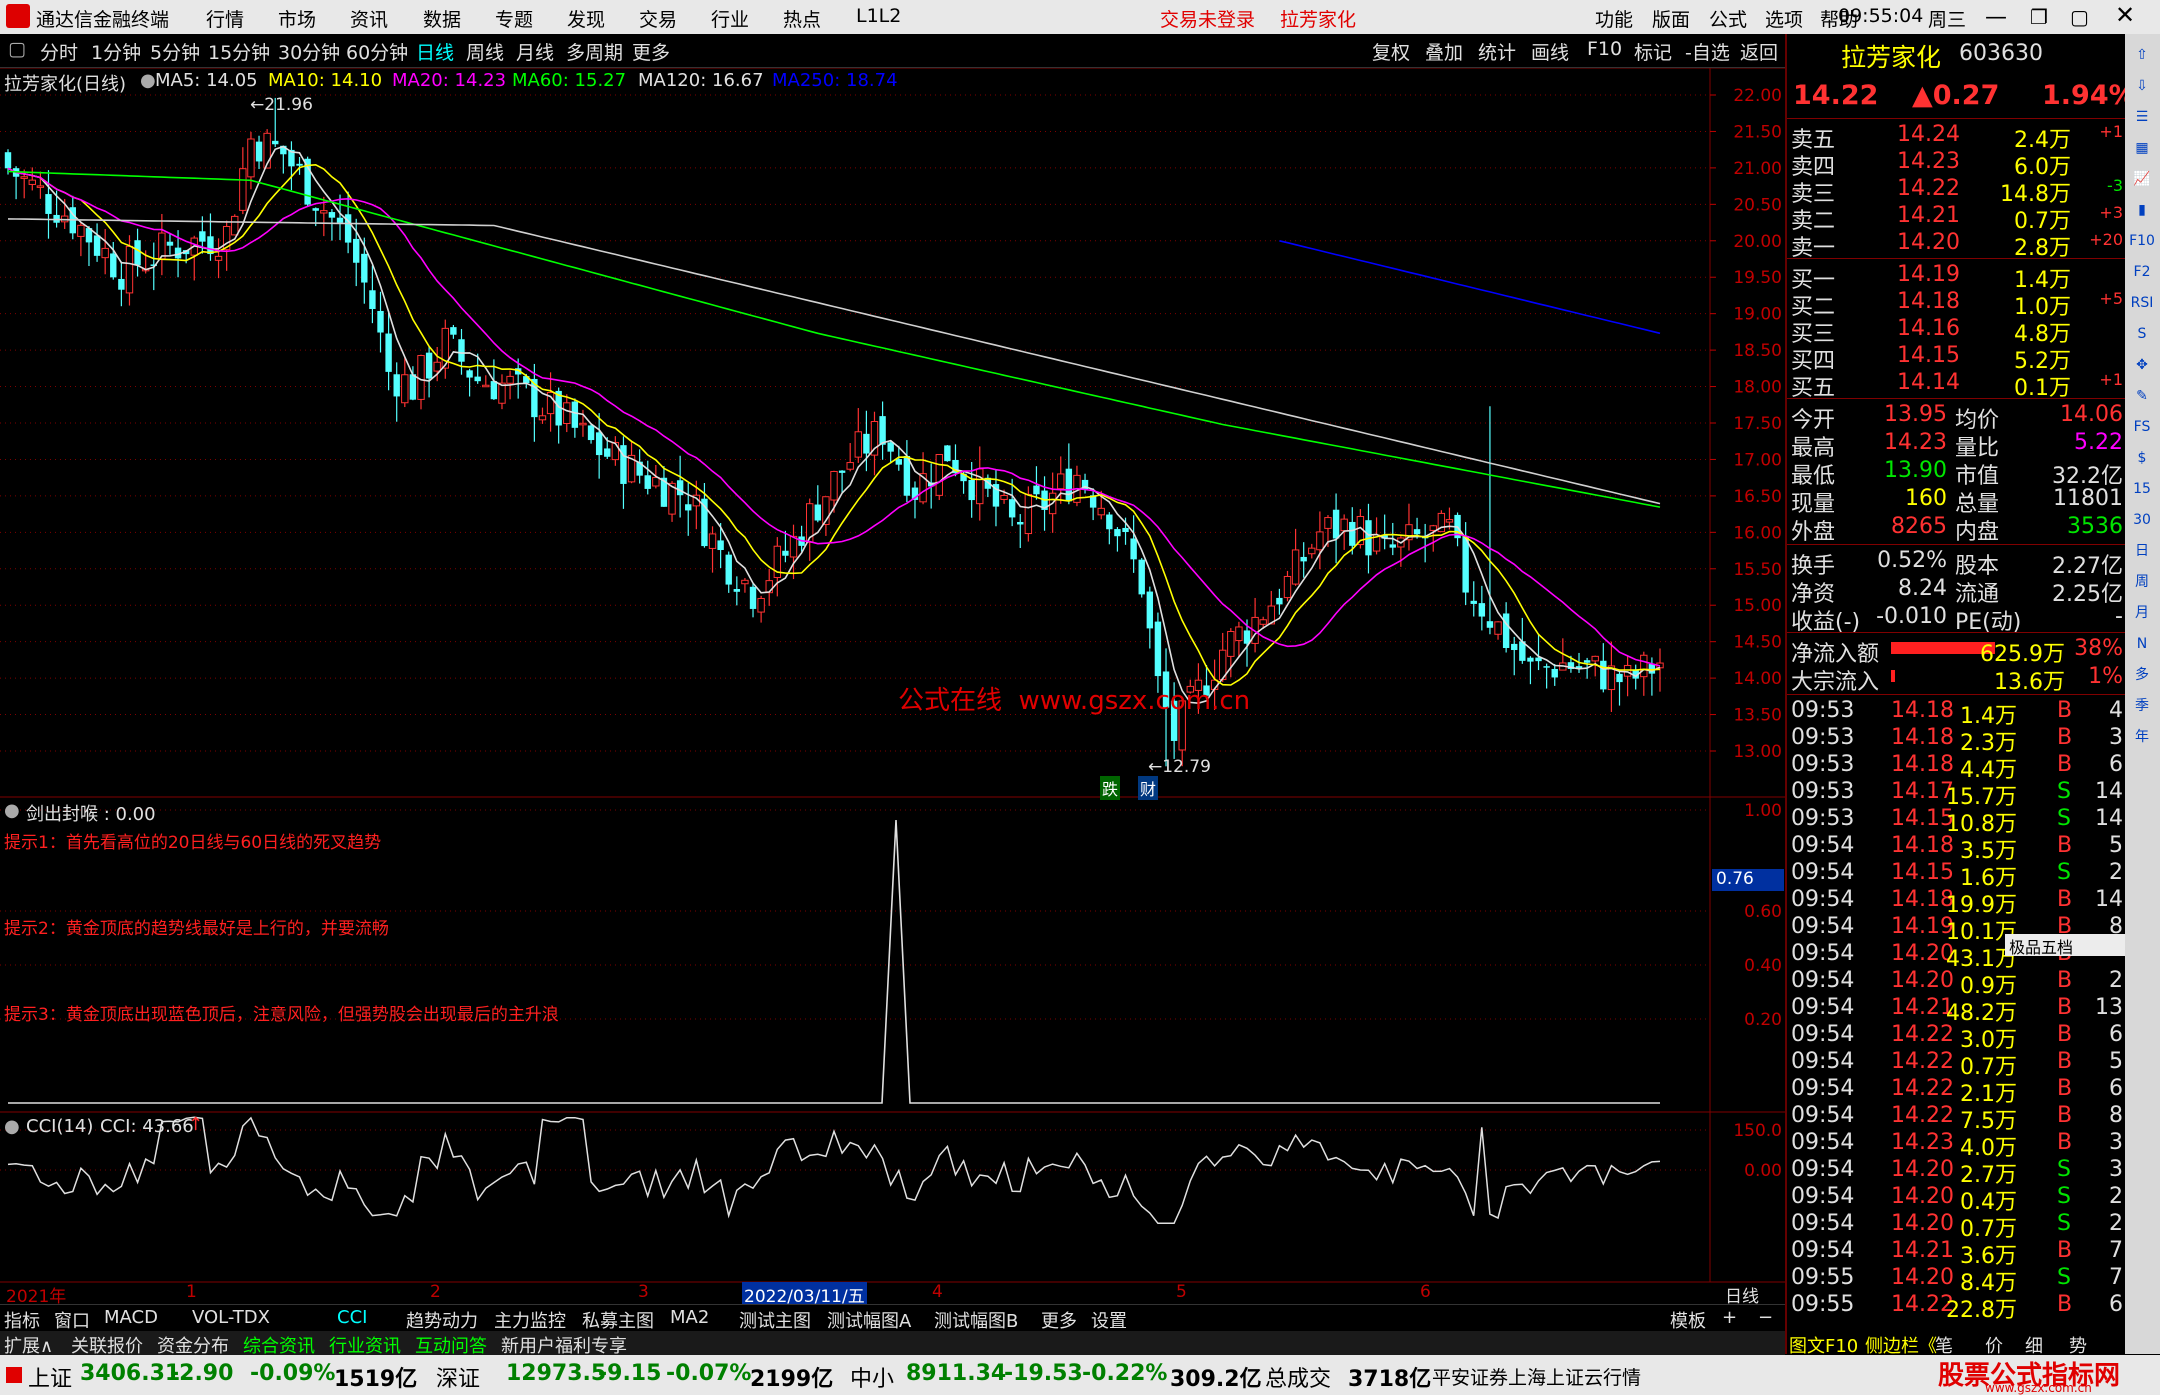 Image resolution: width=2160 pixels, height=1395 pixels. What do you see at coordinates (689, 1317) in the screenshot?
I see `indicator-tab-8: MA2` at bounding box center [689, 1317].